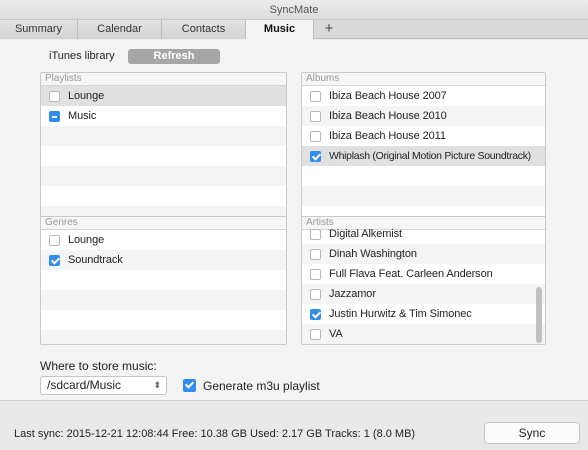  Describe the element at coordinates (373, 254) in the screenshot. I see `artist-label: Dinah Washington` at that location.